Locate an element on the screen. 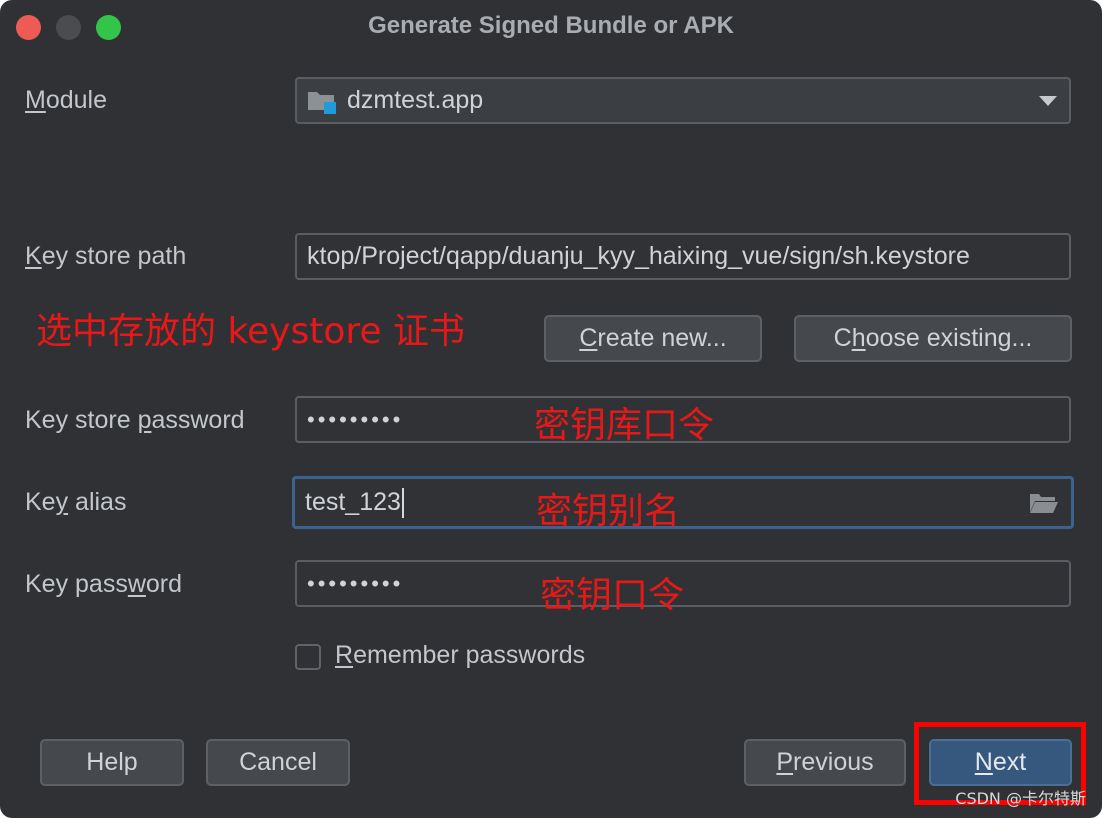 The height and width of the screenshot is (818, 1102). keystore-password-annotation: 密钥库口令 is located at coordinates (624, 425).